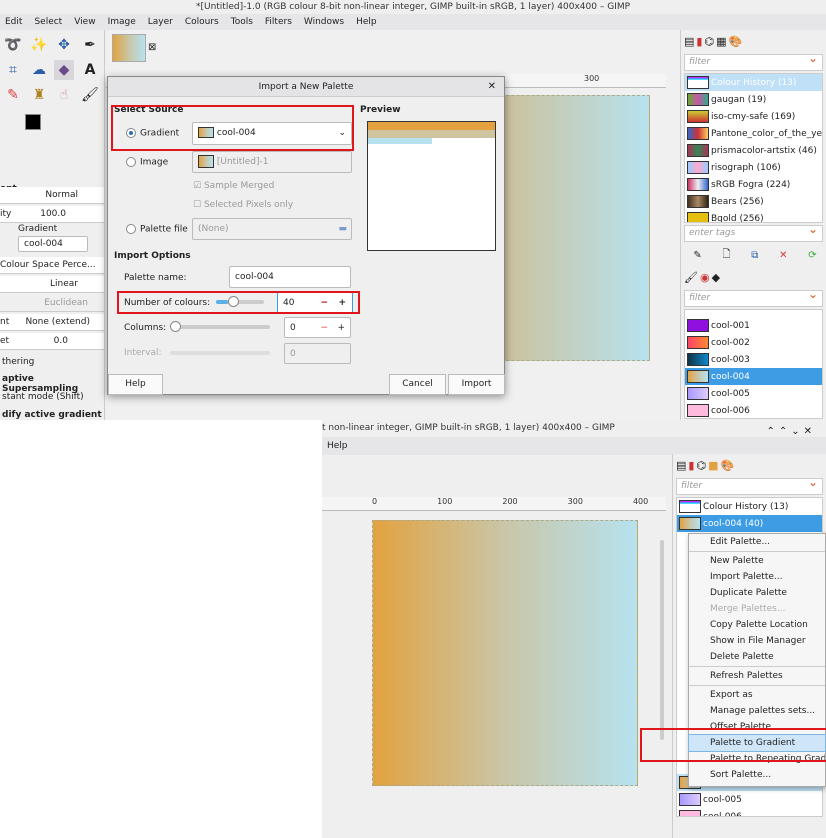 This screenshot has height=838, width=826. What do you see at coordinates (753, 201) in the screenshot?
I see `palette-item: Bears (256)` at bounding box center [753, 201].